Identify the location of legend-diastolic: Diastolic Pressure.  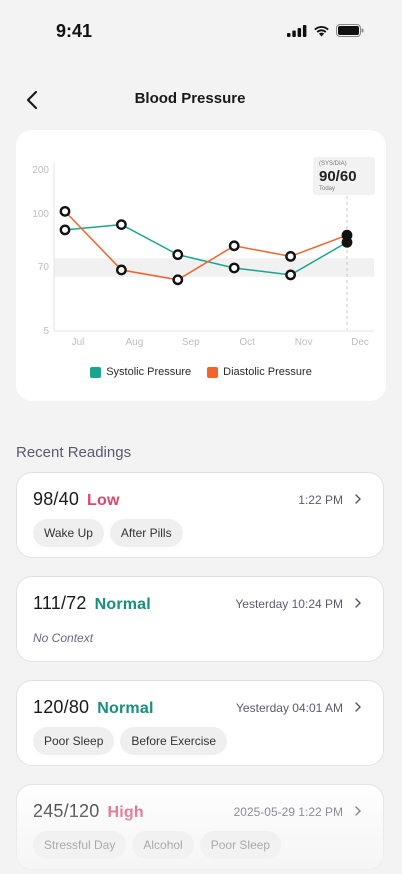
(259, 372).